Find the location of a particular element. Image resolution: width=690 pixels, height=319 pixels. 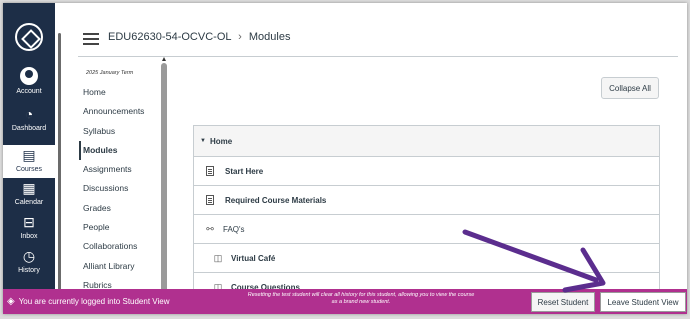

breadcrumb: EDU62630-54-OCVC-OL › Modules is located at coordinates (199, 37).